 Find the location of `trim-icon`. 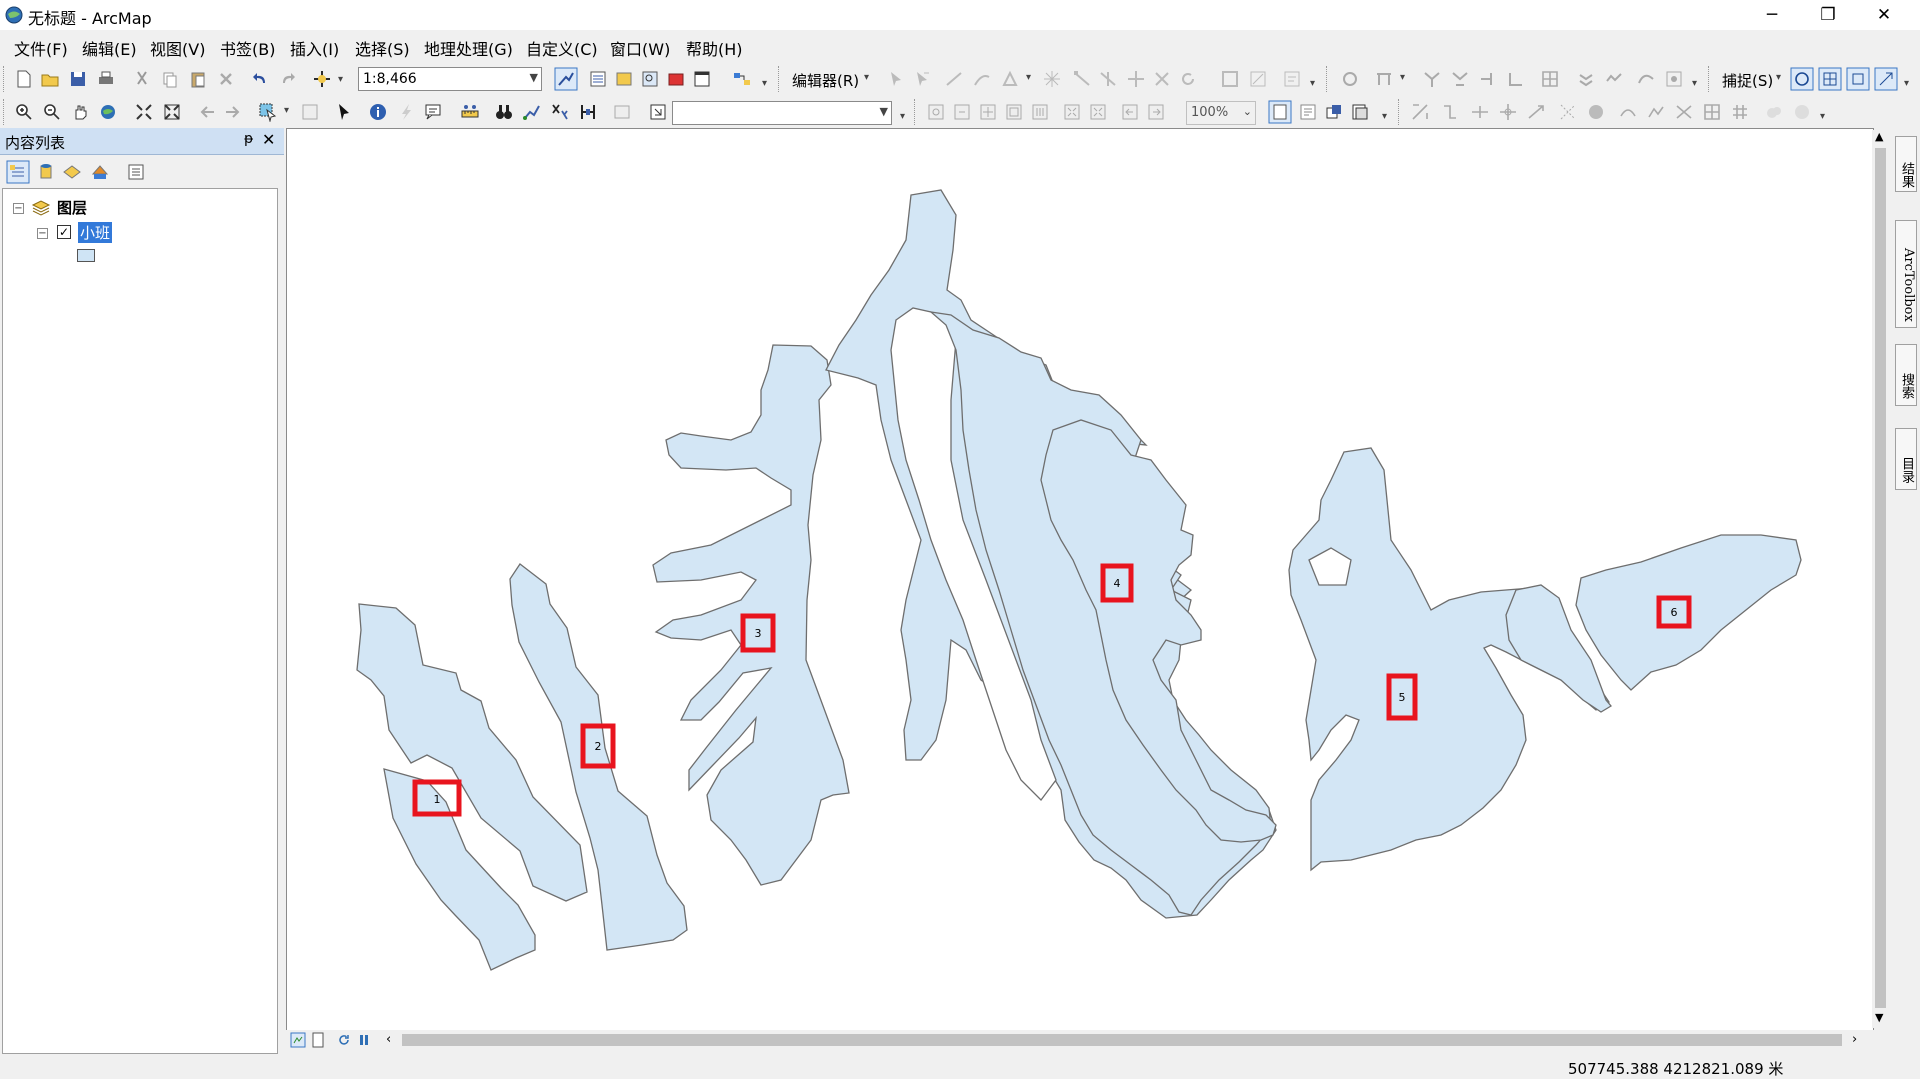

trim-icon is located at coordinates (1516, 79).